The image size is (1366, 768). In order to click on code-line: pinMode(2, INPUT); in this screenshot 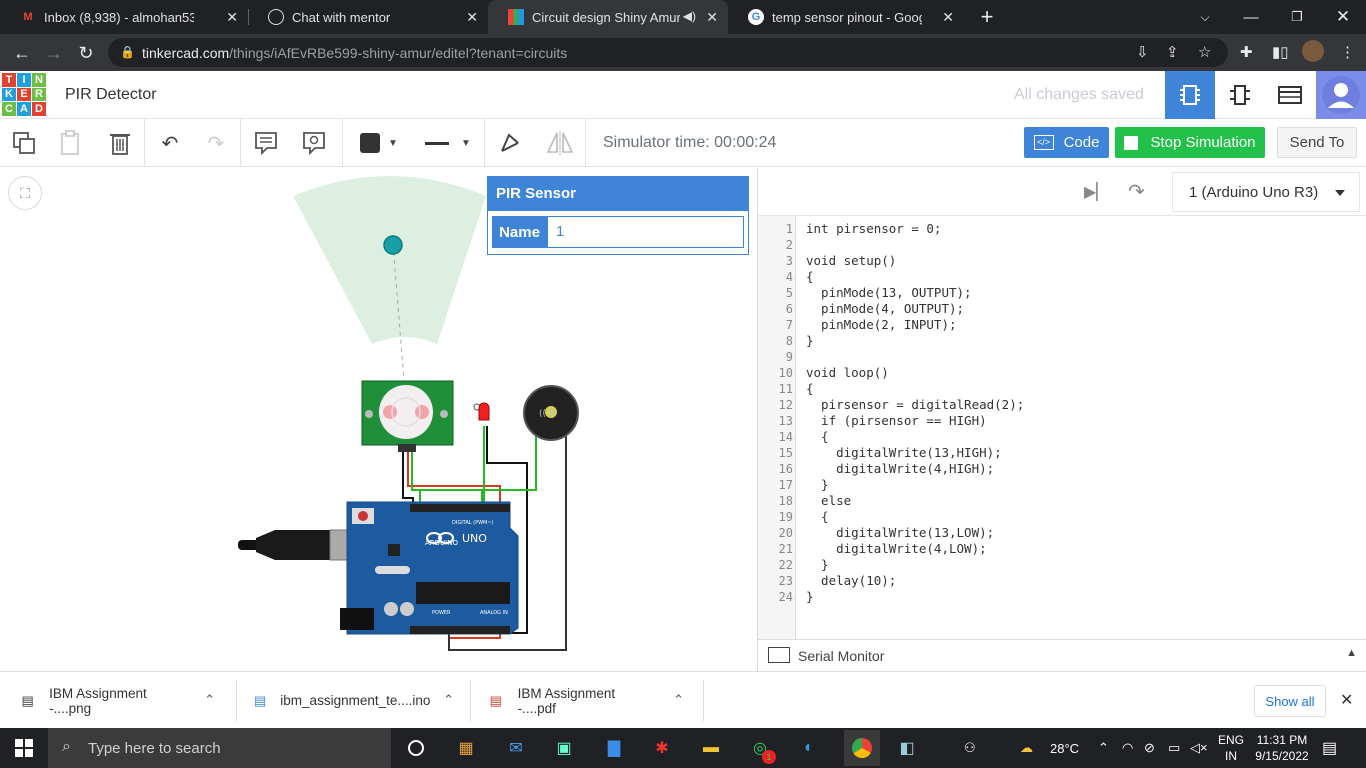, I will do `click(881, 325)`.